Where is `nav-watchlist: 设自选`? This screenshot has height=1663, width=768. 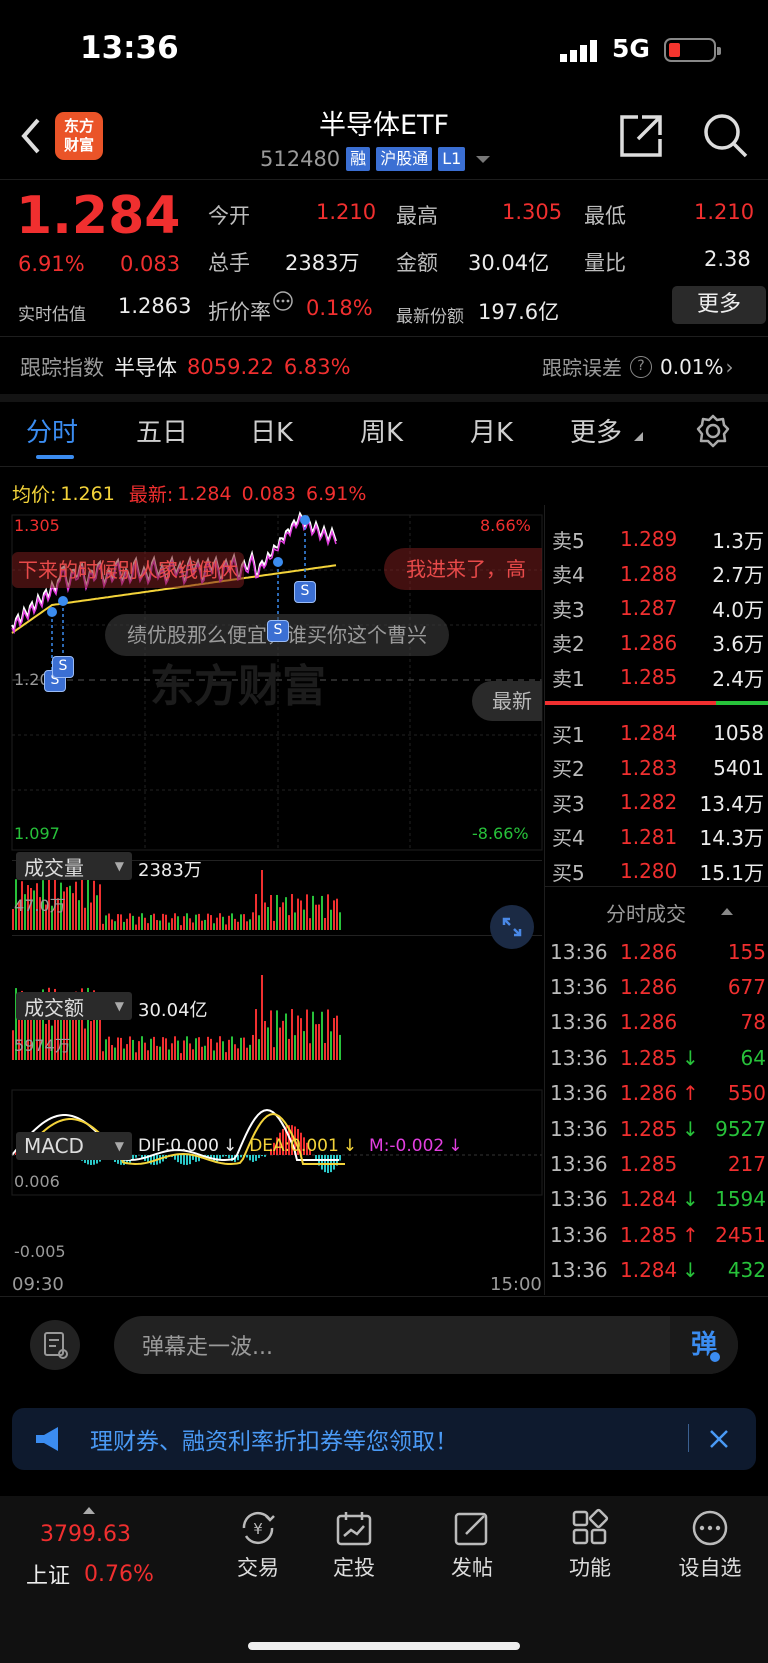 nav-watchlist: 设自选 is located at coordinates (710, 1545).